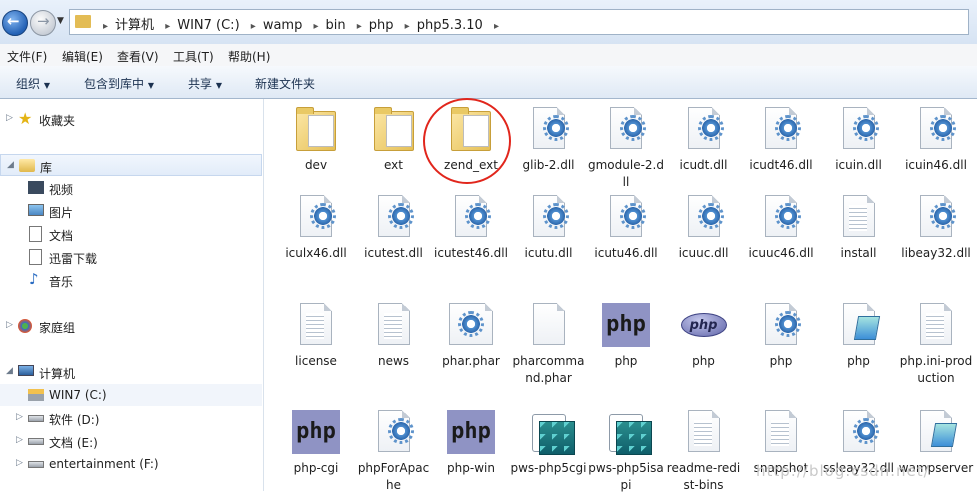 This screenshot has height=494, width=977. I want to click on menu-view: 查看(V), so click(138, 56).